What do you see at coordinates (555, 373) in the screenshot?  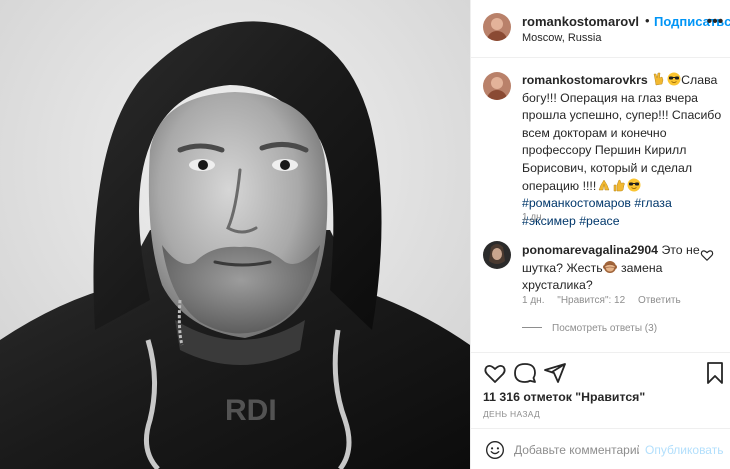 I see `share-icon` at bounding box center [555, 373].